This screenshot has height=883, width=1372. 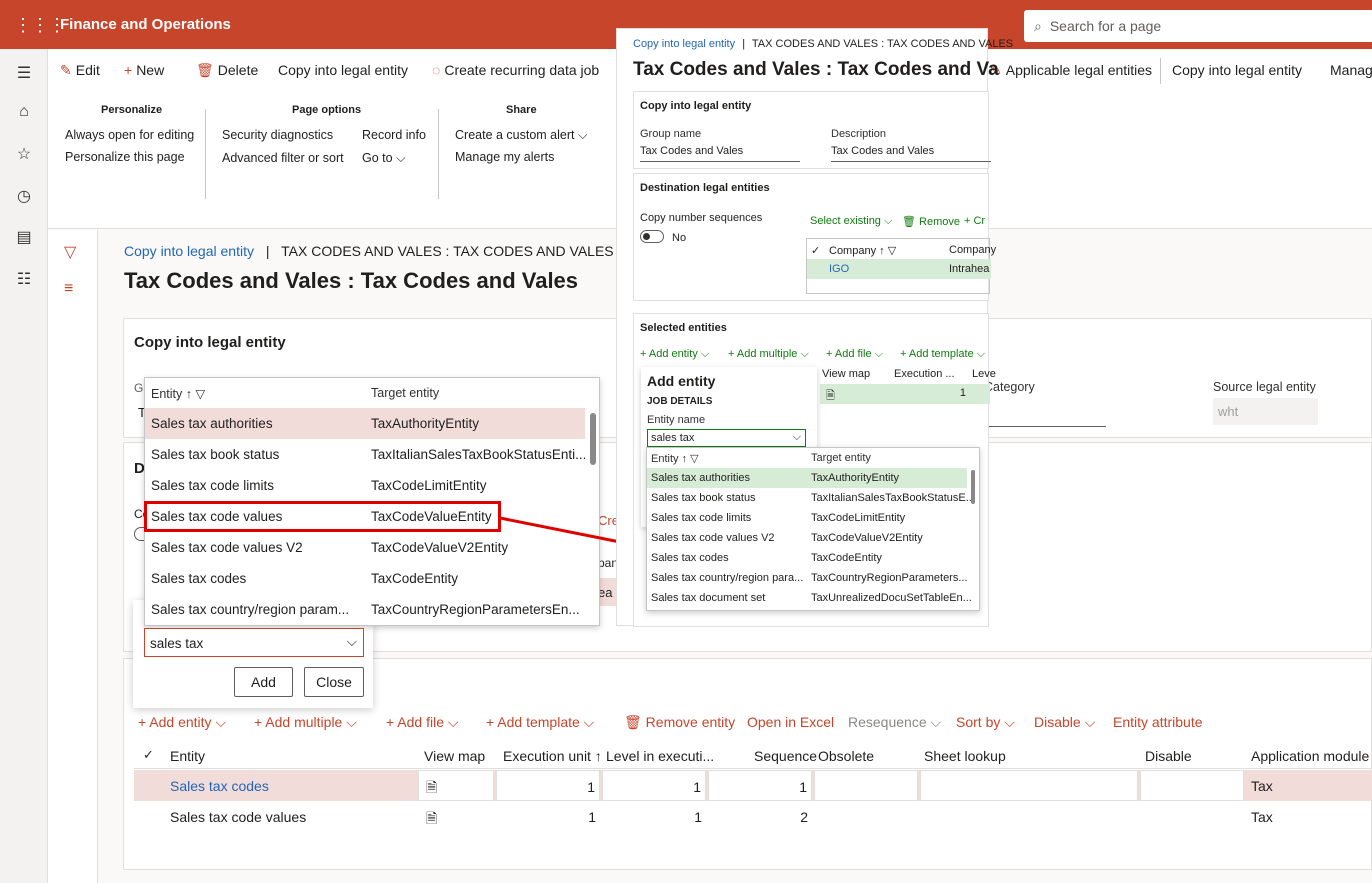 I want to click on list-icon: ≡, so click(x=68, y=289).